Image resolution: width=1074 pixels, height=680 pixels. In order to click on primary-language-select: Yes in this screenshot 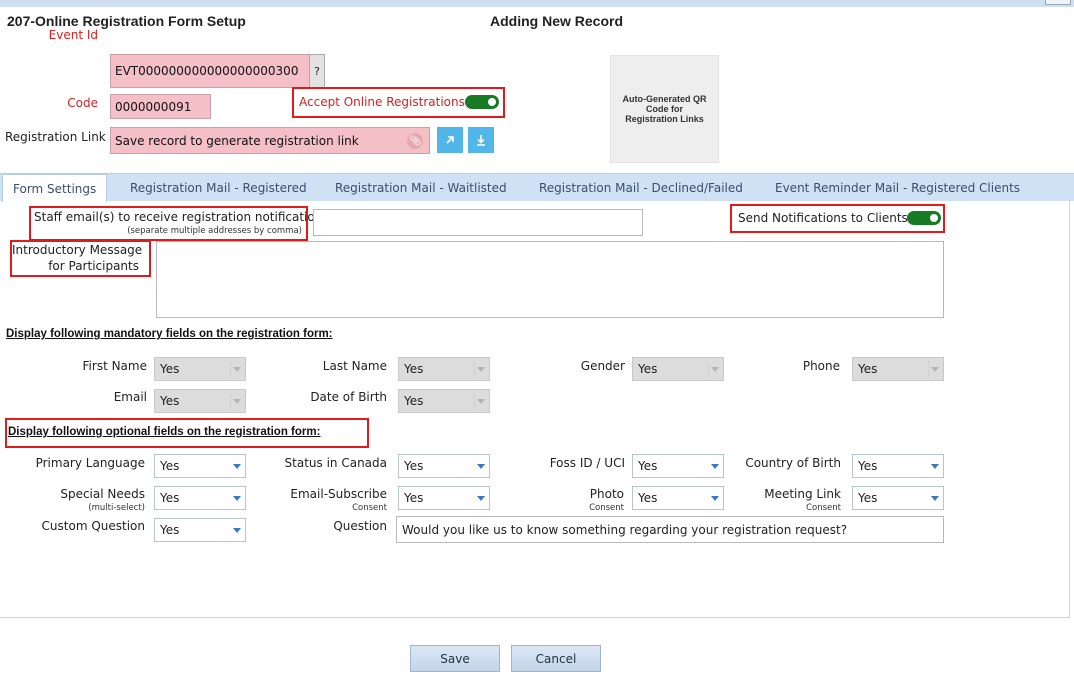, I will do `click(200, 466)`.